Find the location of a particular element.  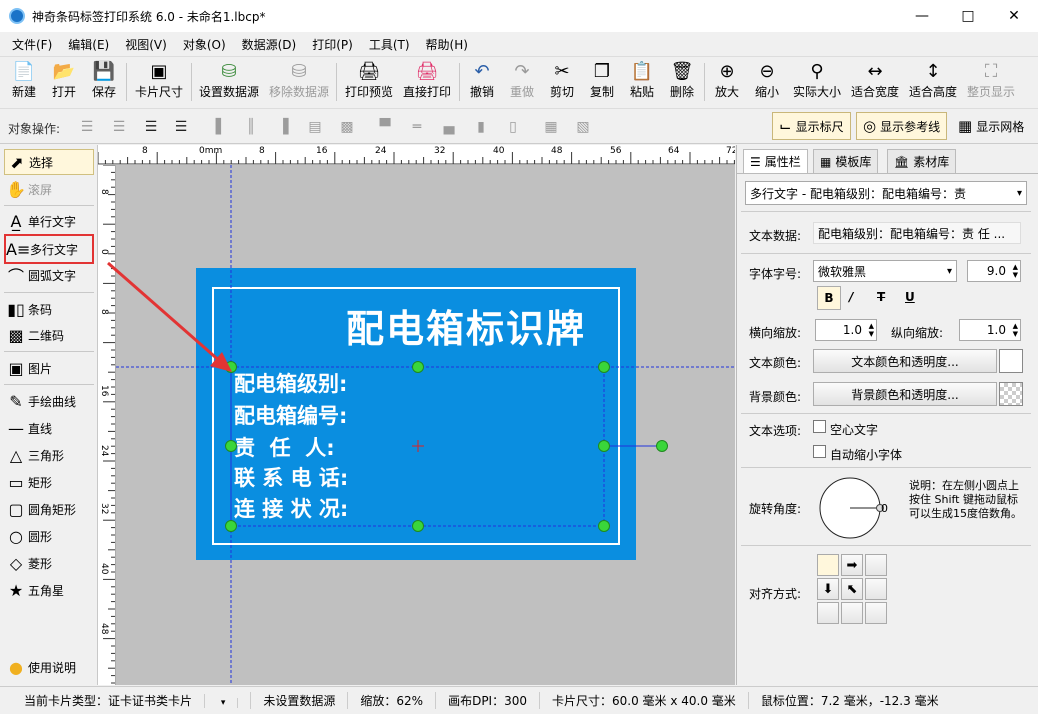

tool-freehand: ✎ 手绘曲线 is located at coordinates (49, 401).